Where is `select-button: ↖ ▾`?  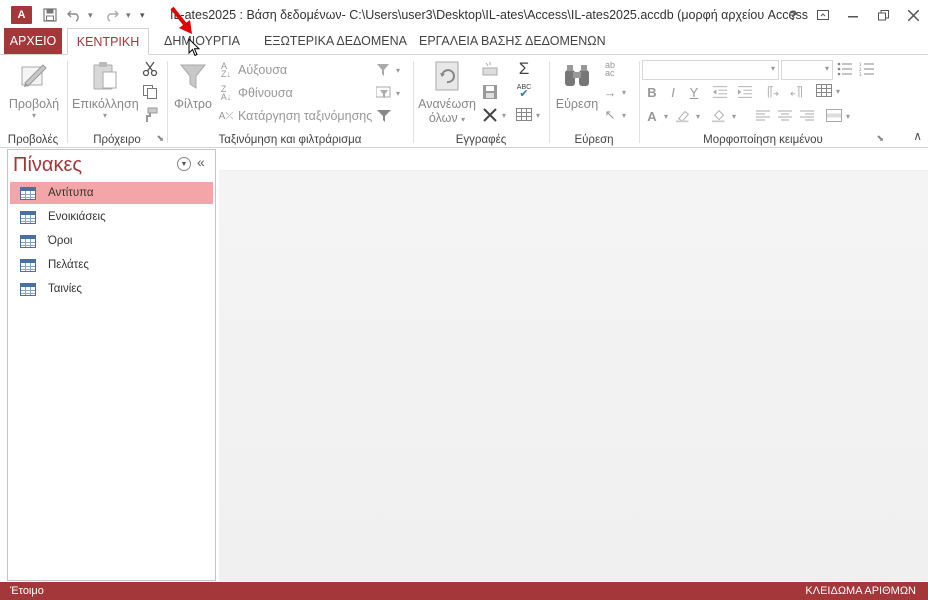
select-button: ↖ ▾ is located at coordinates (614, 115).